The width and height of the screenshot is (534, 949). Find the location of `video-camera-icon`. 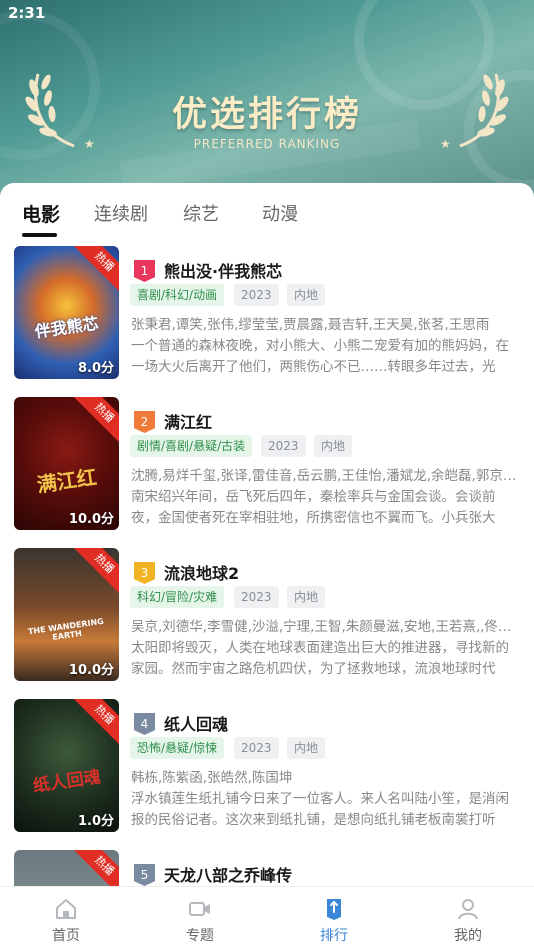

video-camera-icon is located at coordinates (199, 909).